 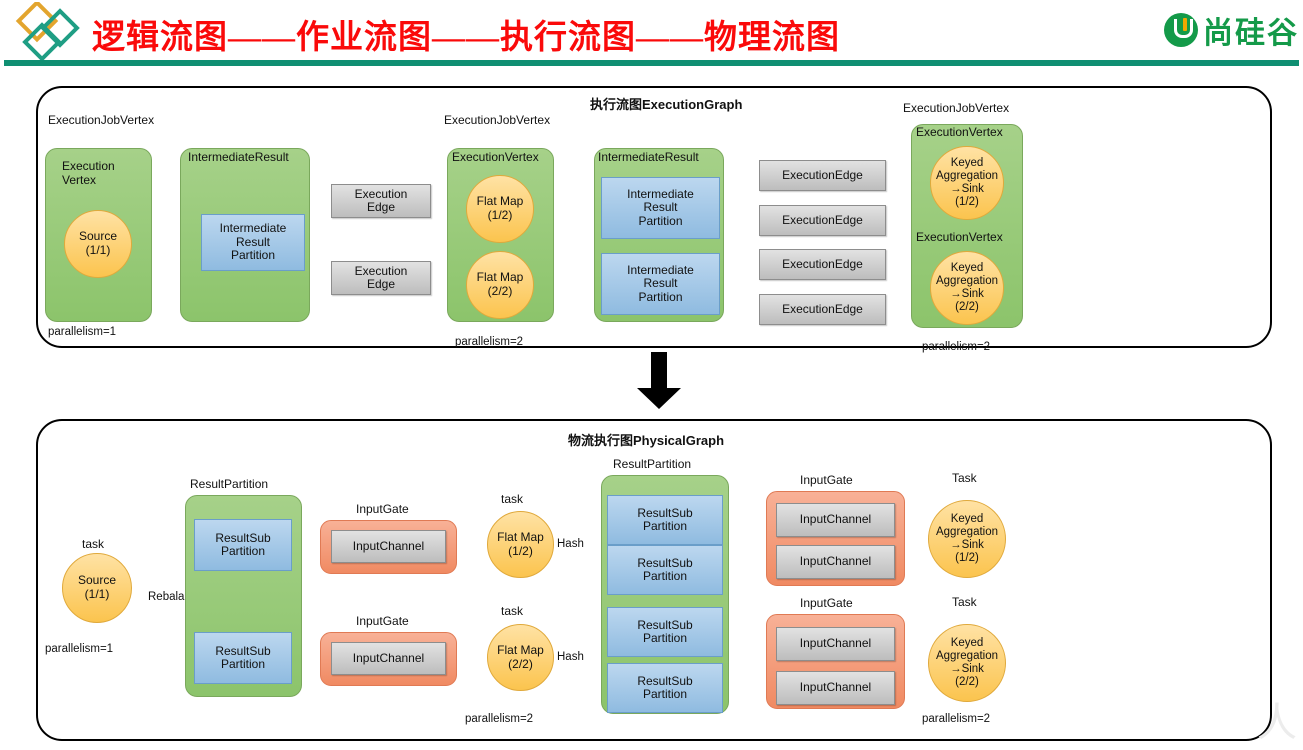 What do you see at coordinates (570, 657) in the screenshot?
I see `label-hash-2: Hash` at bounding box center [570, 657].